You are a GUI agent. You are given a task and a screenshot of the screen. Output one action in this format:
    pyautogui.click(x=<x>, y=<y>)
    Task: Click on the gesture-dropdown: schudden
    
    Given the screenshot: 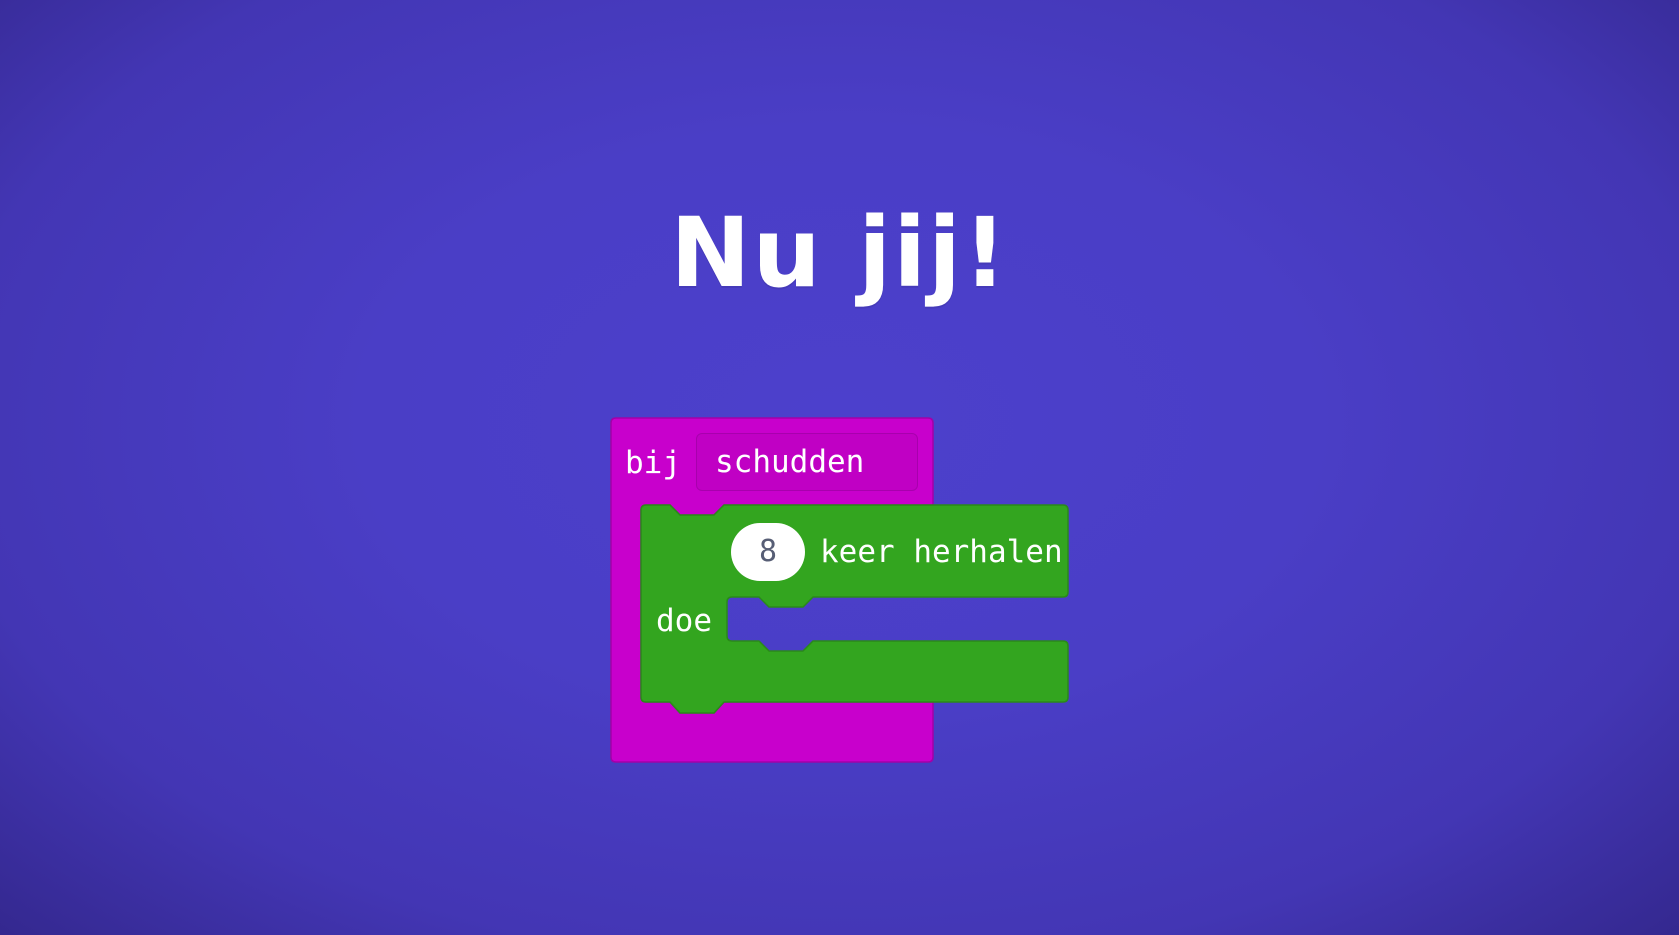 What is the action you would take?
    pyautogui.click(x=807, y=462)
    